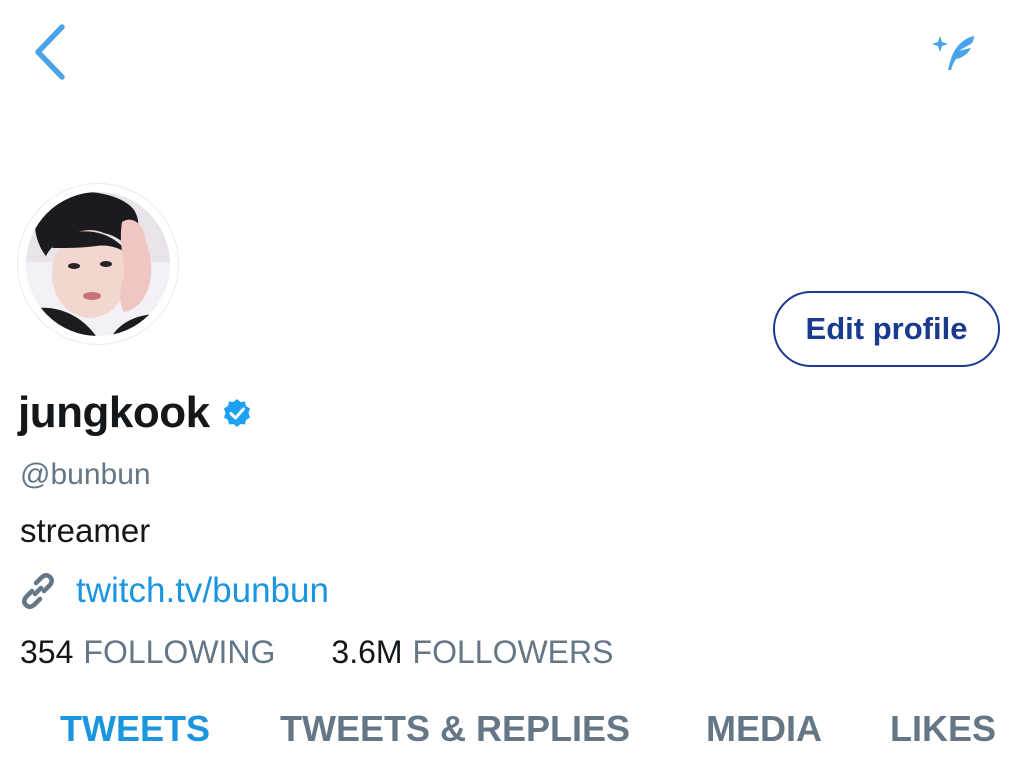 The image size is (1024, 776). Describe the element at coordinates (114, 412) in the screenshot. I see `display-name: jungkook` at that location.